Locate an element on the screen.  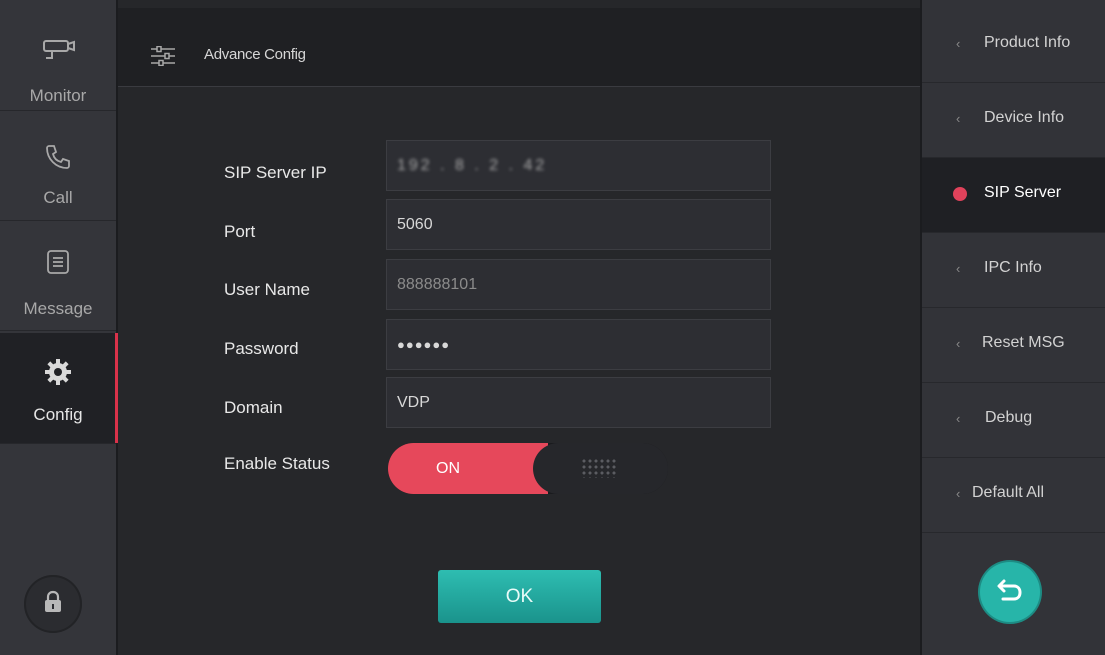
sidebar-item-config: Config is located at coordinates (59, 388).